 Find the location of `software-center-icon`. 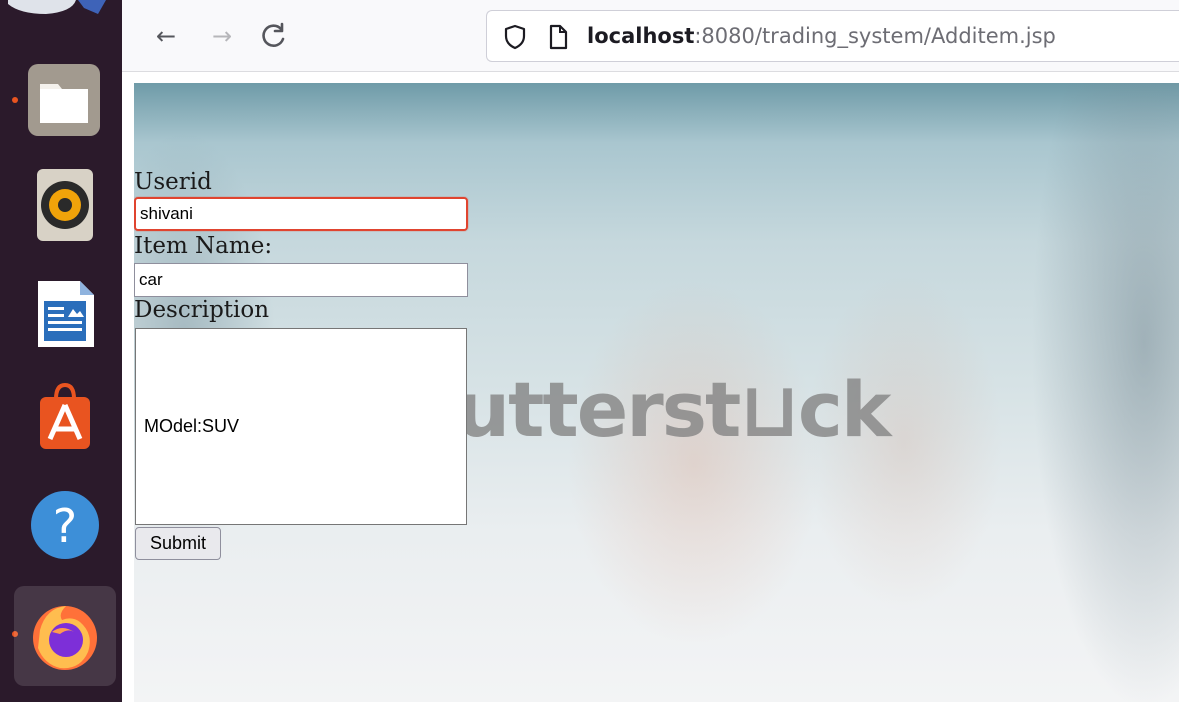

software-center-icon is located at coordinates (65, 415).